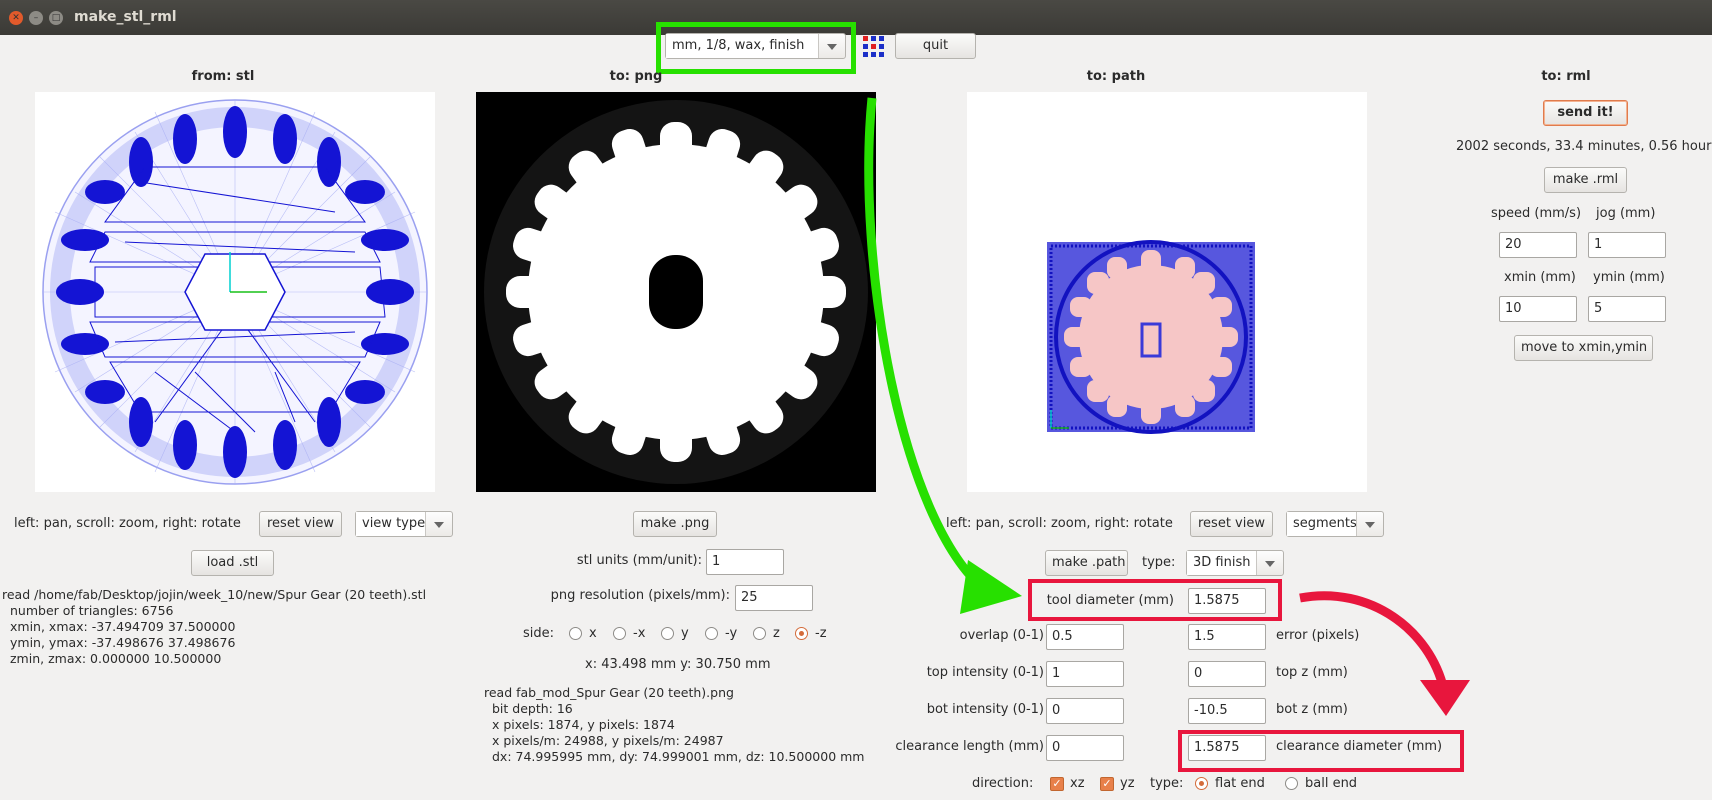 This screenshot has height=800, width=1712. What do you see at coordinates (1445, 698) in the screenshot?
I see `red-arrow-head` at bounding box center [1445, 698].